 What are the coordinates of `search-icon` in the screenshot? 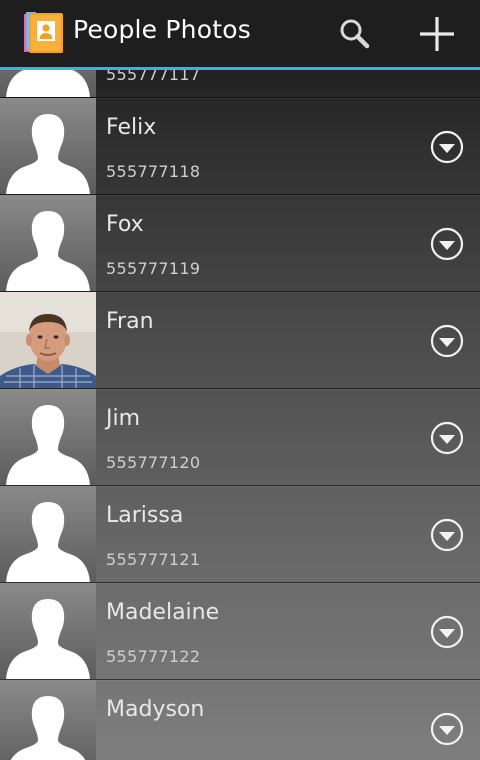 It's located at (355, 34).